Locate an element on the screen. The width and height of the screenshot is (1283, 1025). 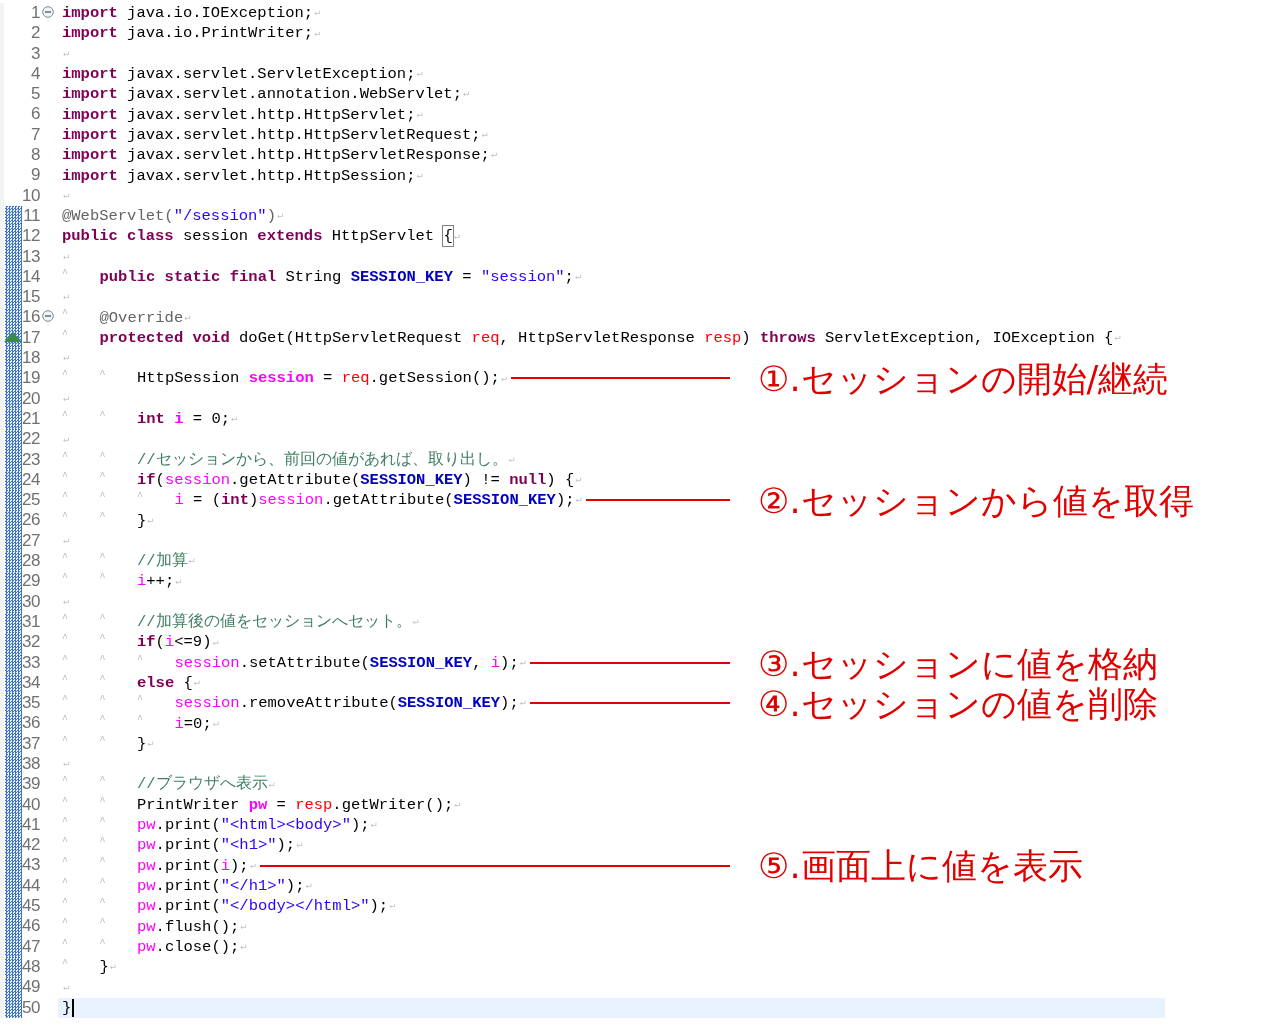
line-number: 2 is located at coordinates (35, 33).